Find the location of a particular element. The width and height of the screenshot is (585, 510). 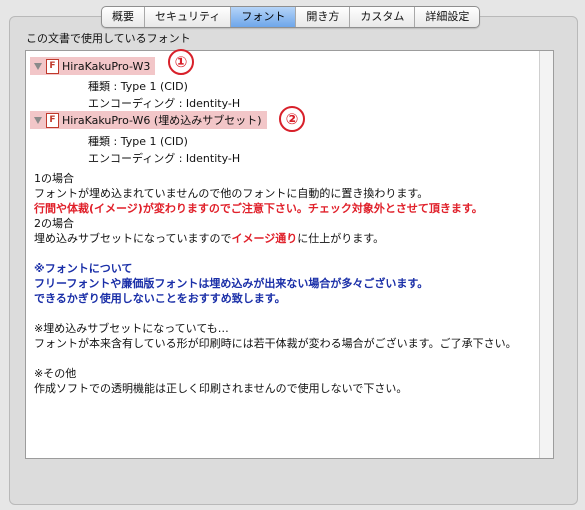

font-note-title: ※フォントについて is located at coordinates (83, 268).